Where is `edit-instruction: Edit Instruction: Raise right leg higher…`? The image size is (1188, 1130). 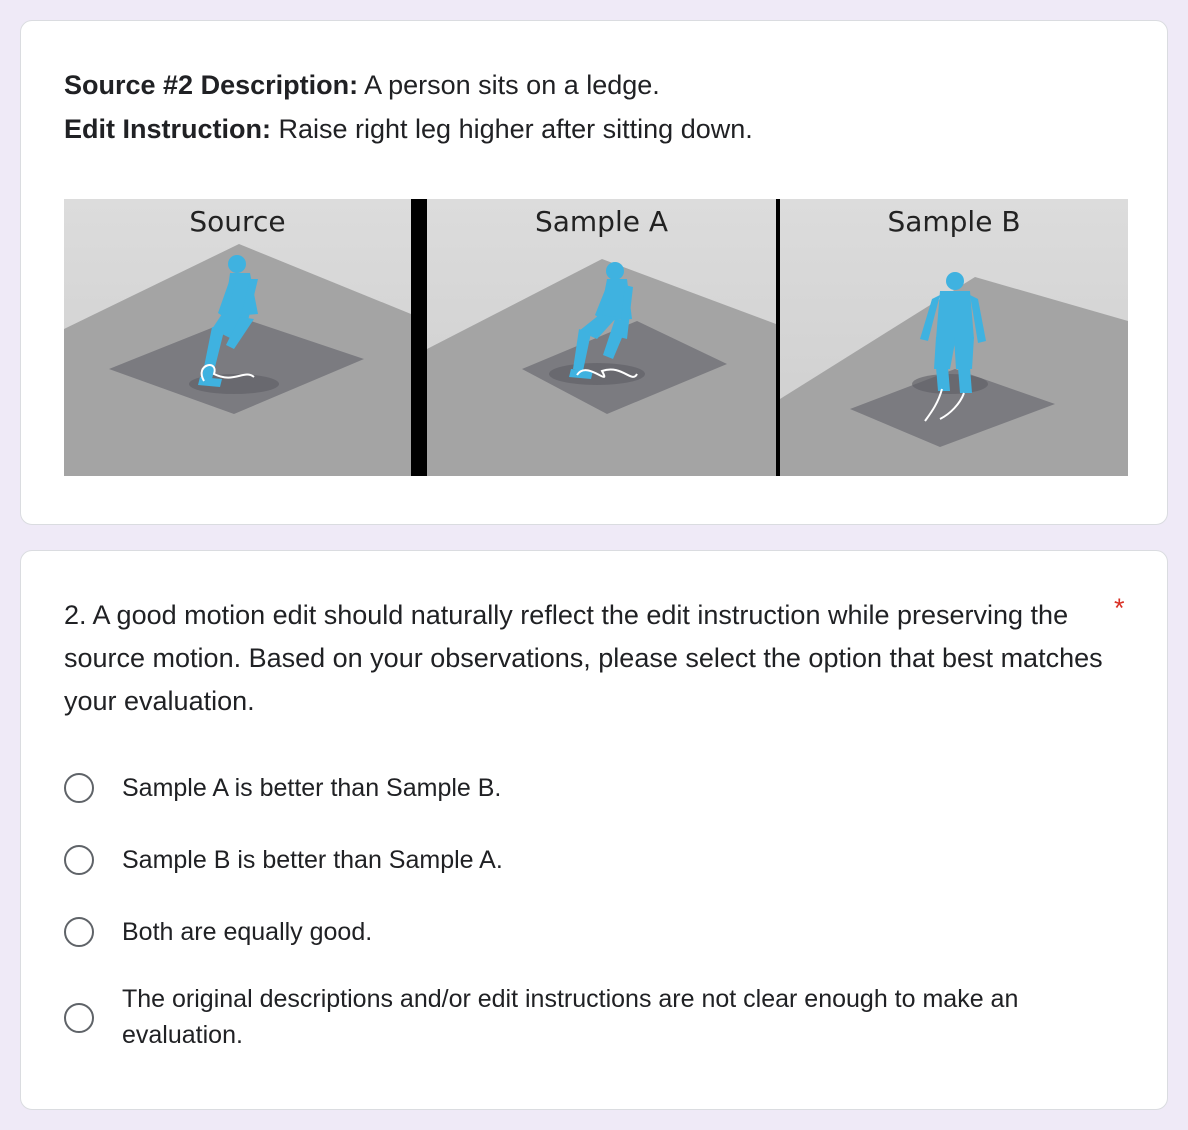
edit-instruction: Edit Instruction: Raise right leg higher… is located at coordinates (408, 129).